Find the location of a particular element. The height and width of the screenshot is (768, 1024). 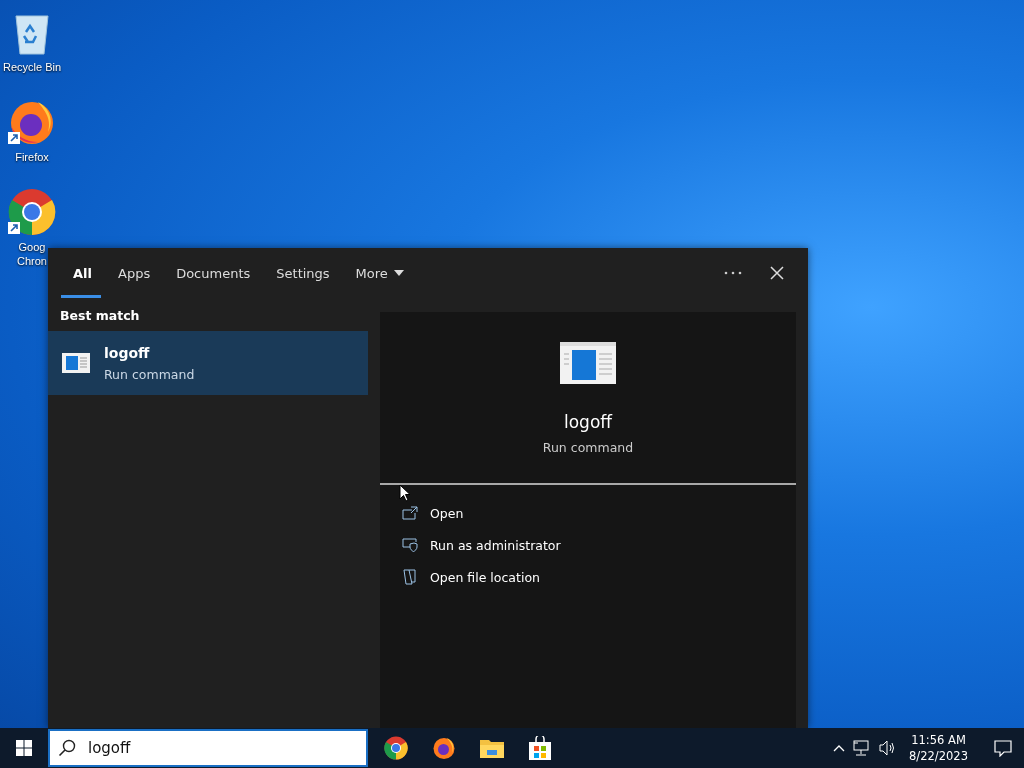

preview-title: logoff is located at coordinates (588, 422).